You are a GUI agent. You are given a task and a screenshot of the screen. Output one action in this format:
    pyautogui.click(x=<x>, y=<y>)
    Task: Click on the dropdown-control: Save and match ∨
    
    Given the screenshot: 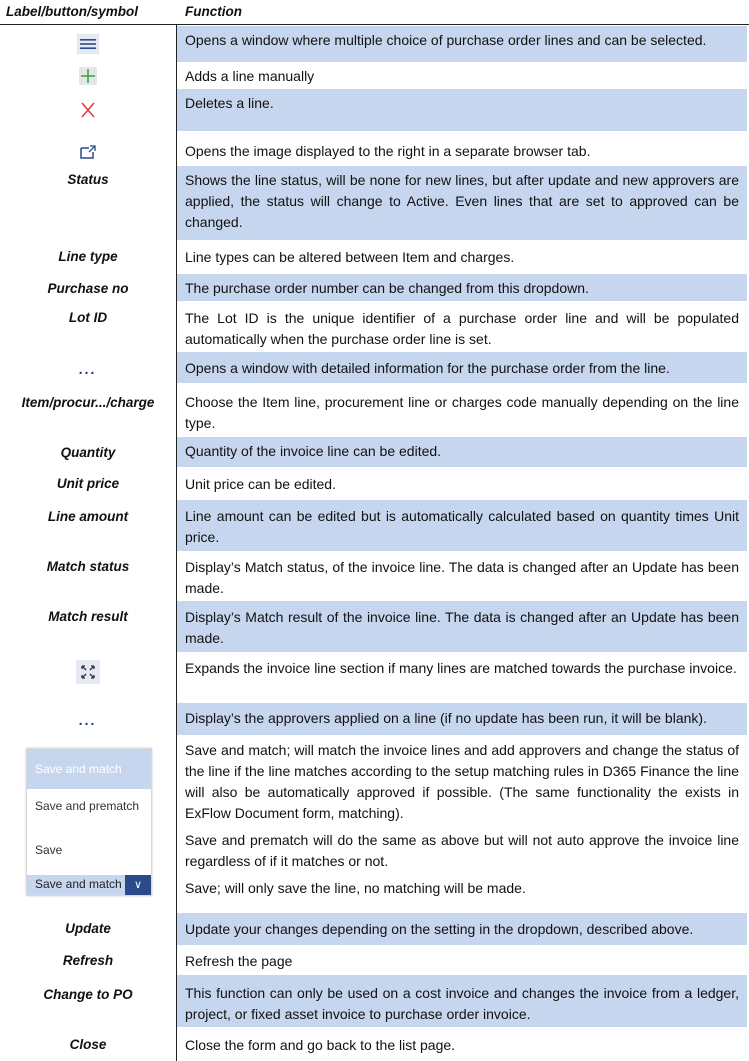 What is the action you would take?
    pyautogui.click(x=89, y=885)
    